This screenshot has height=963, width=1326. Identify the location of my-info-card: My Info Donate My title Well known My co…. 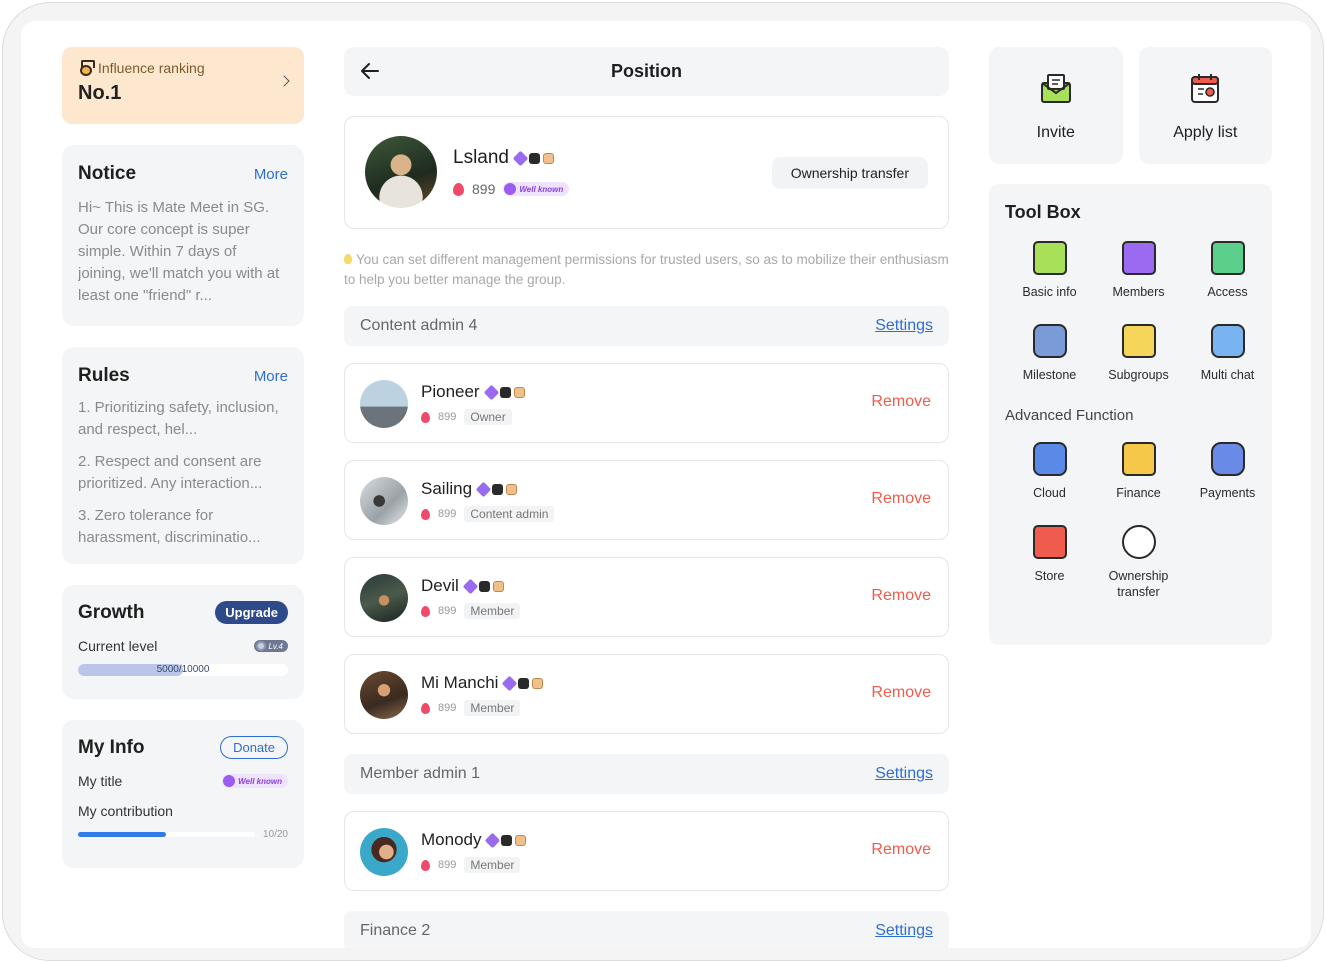
(183, 794).